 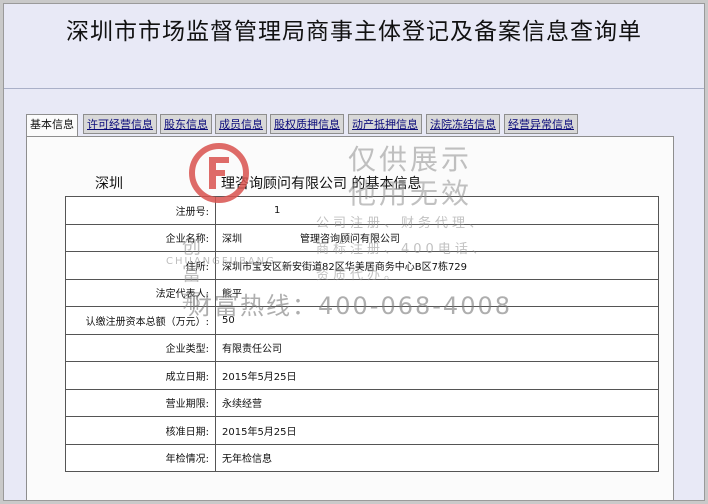 I want to click on registration-number-value: 1, so click(x=277, y=211).